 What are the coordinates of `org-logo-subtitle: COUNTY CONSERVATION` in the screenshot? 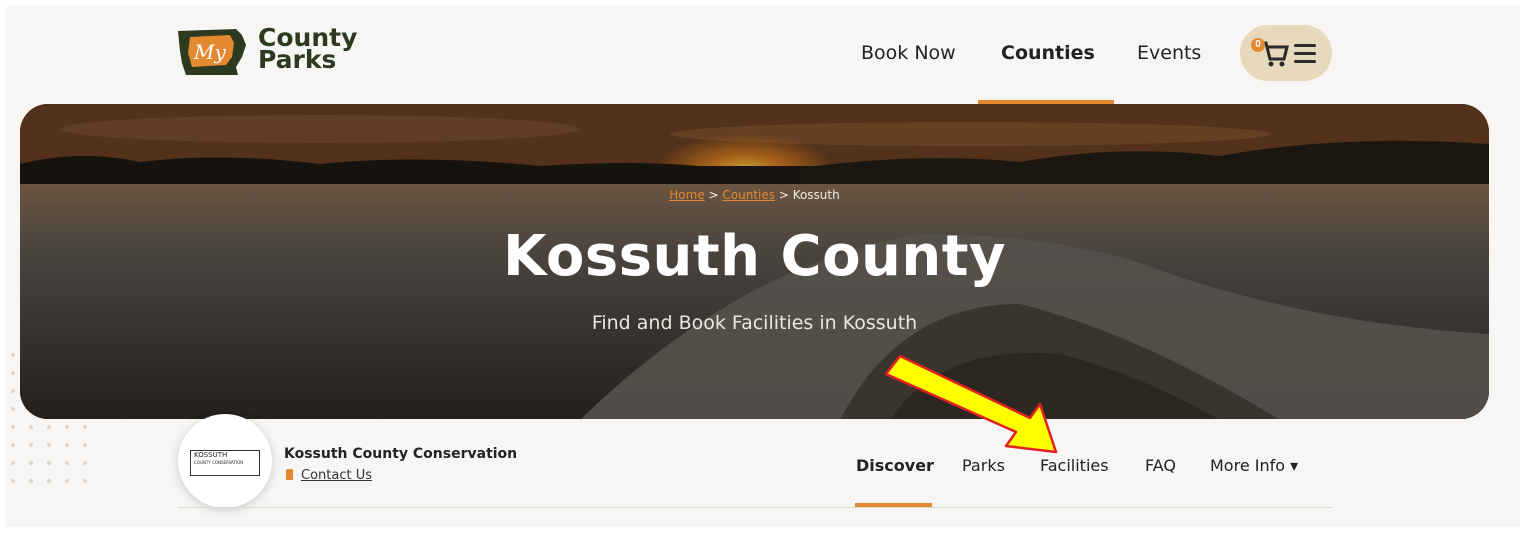 It's located at (219, 462).